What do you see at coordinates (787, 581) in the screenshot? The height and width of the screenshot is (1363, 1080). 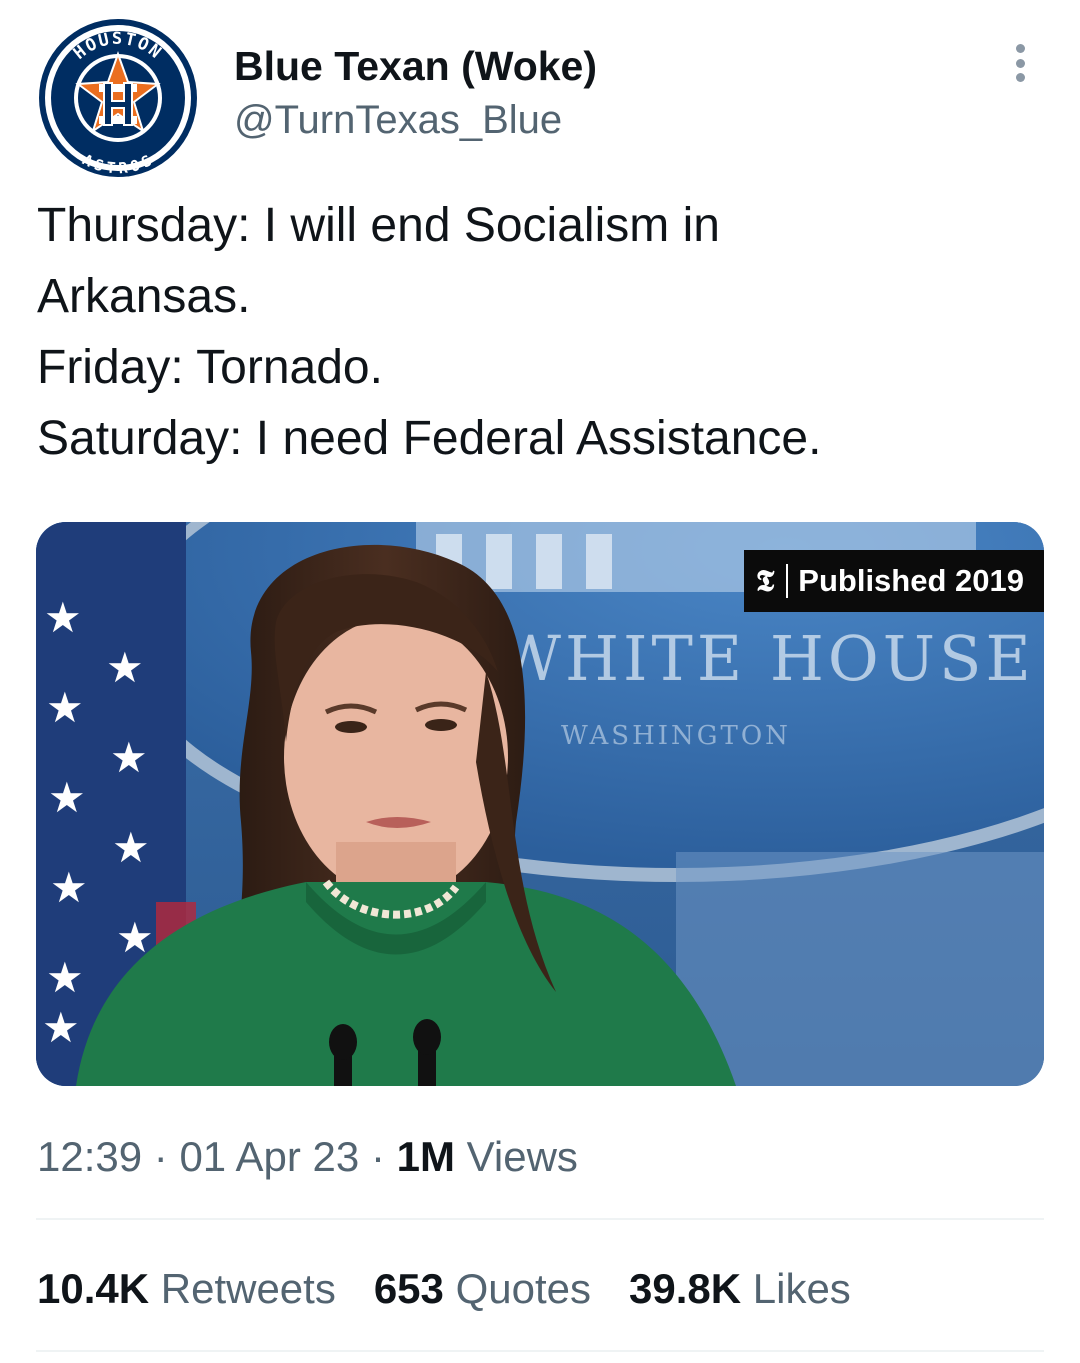 I see `badge-divider` at bounding box center [787, 581].